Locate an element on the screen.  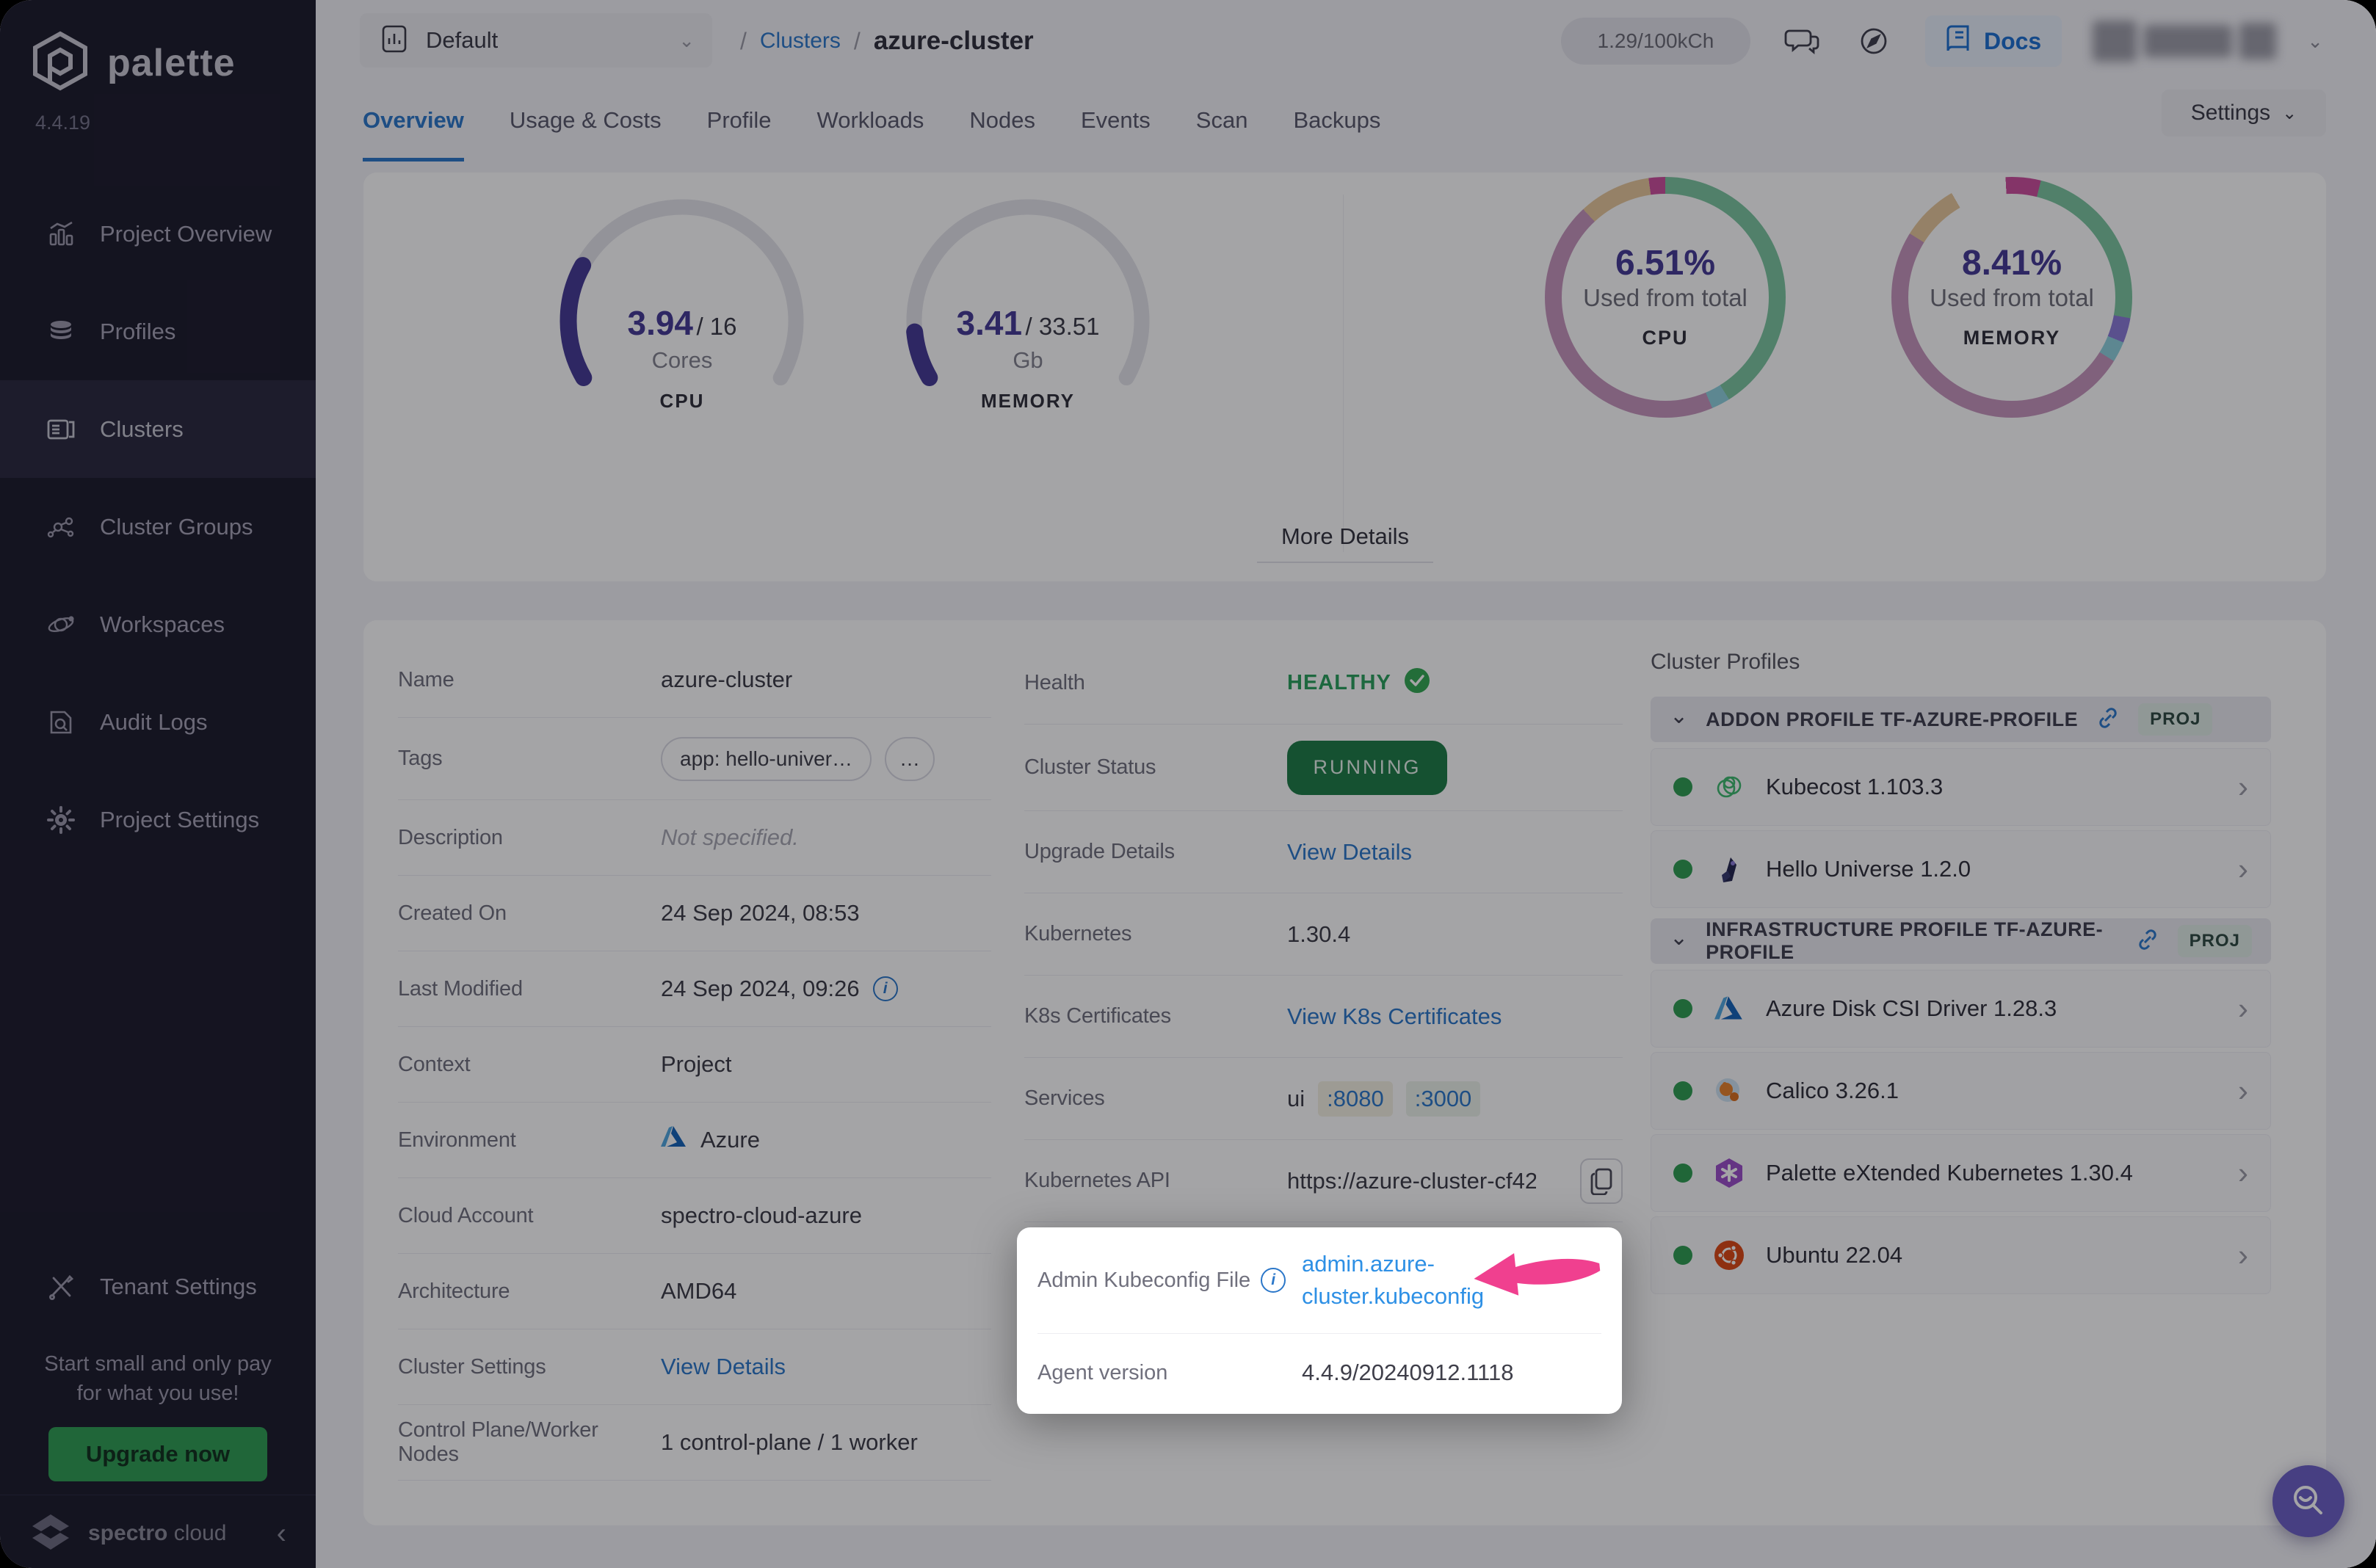
admin-kubeconfig-label: Admin Kubeconfig File is located at coordinates (1144, 1280).